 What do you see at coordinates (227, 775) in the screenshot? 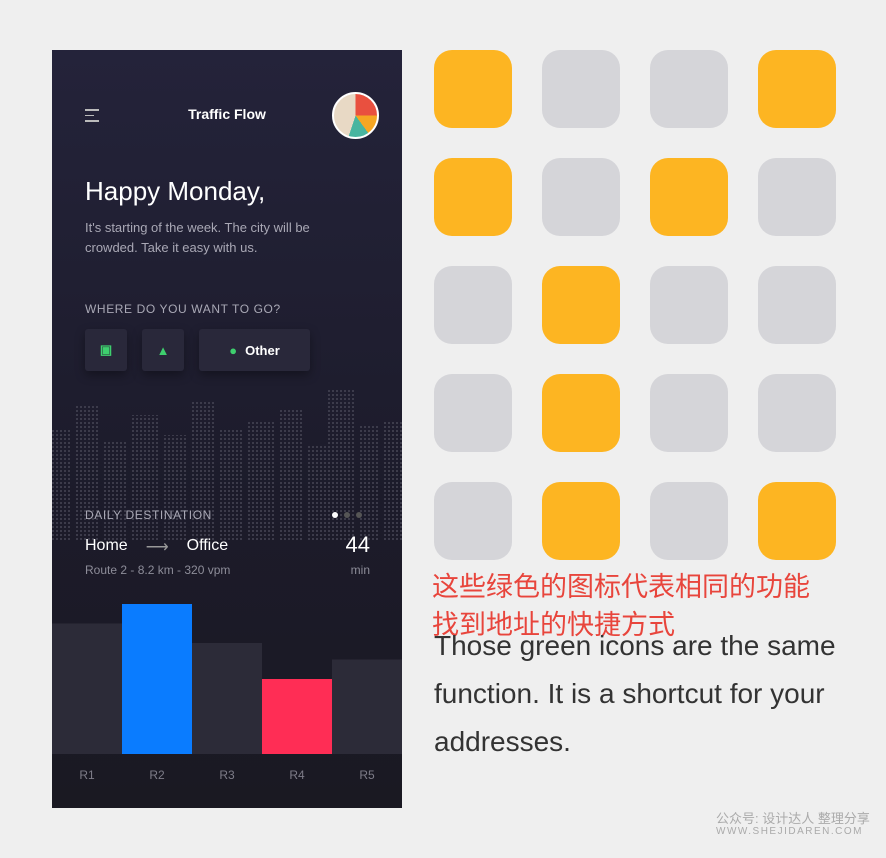
I see `x-label-R3: R3` at bounding box center [227, 775].